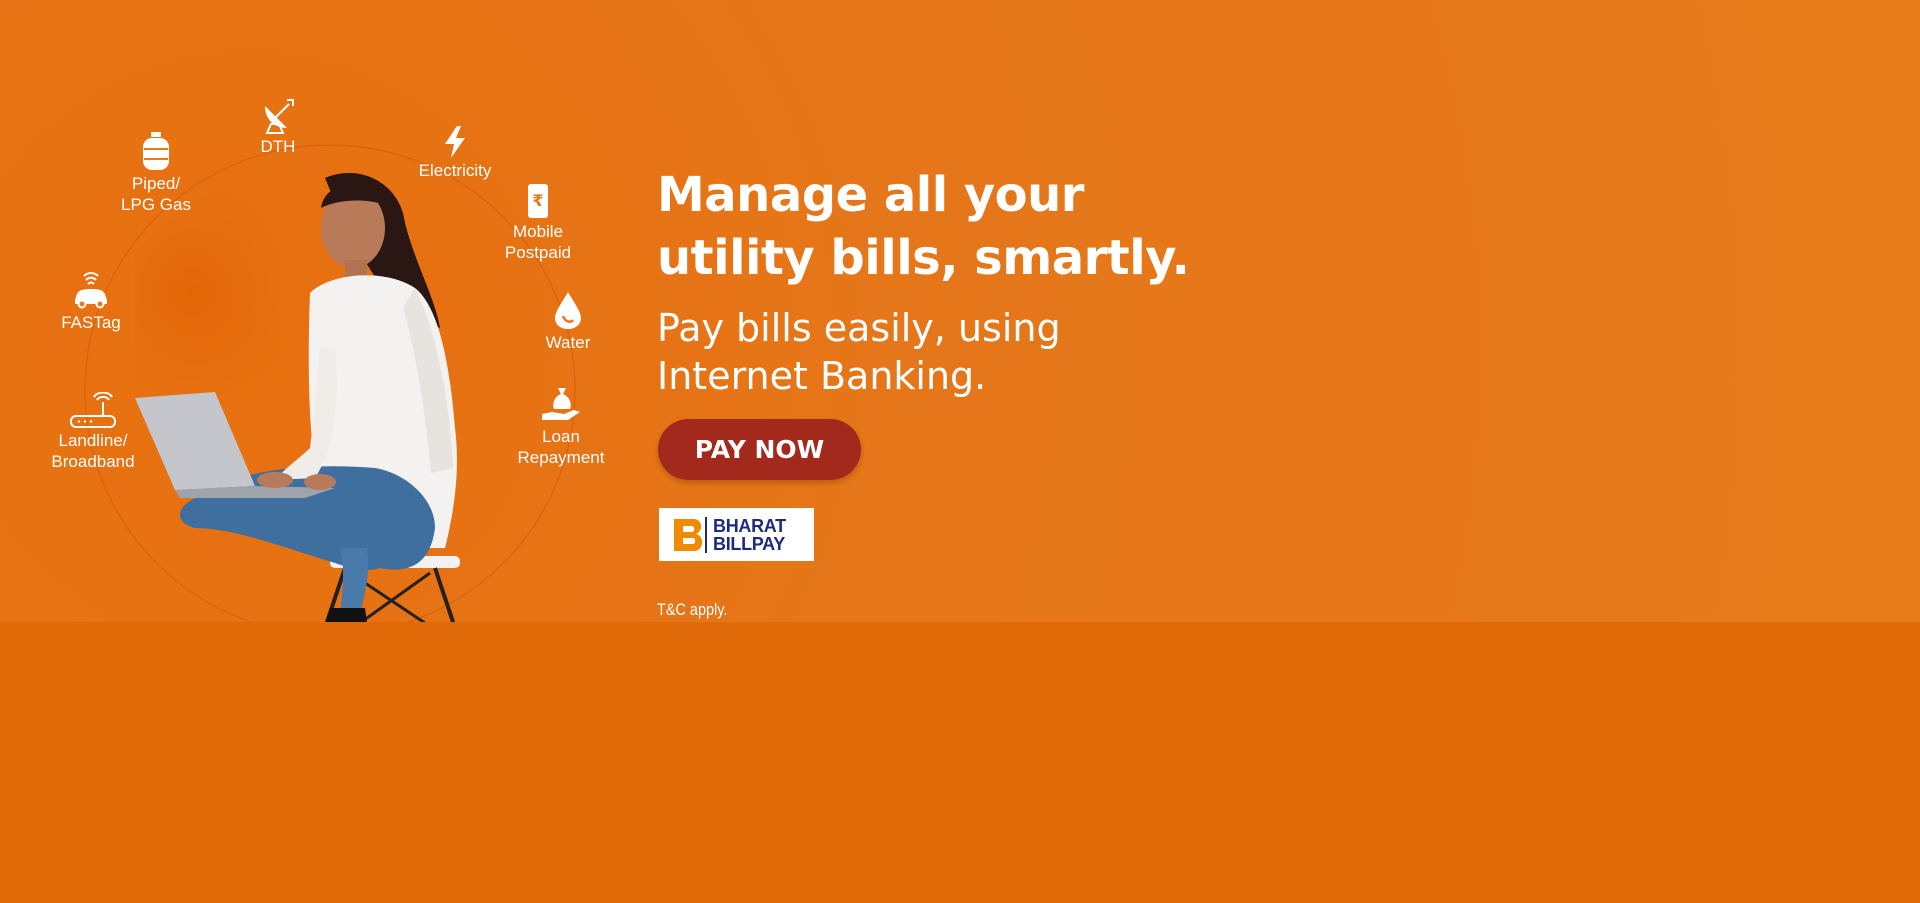 The image size is (1920, 903). I want to click on service-fastag: FASTag, so click(91, 301).